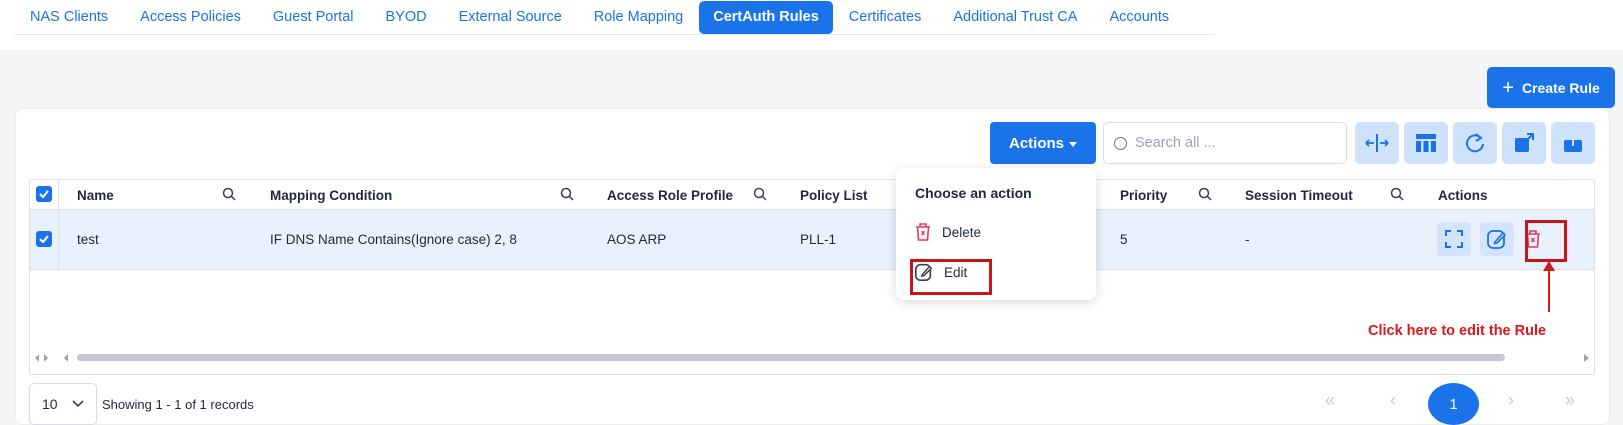  I want to click on caret-down-icon, so click(1073, 144).